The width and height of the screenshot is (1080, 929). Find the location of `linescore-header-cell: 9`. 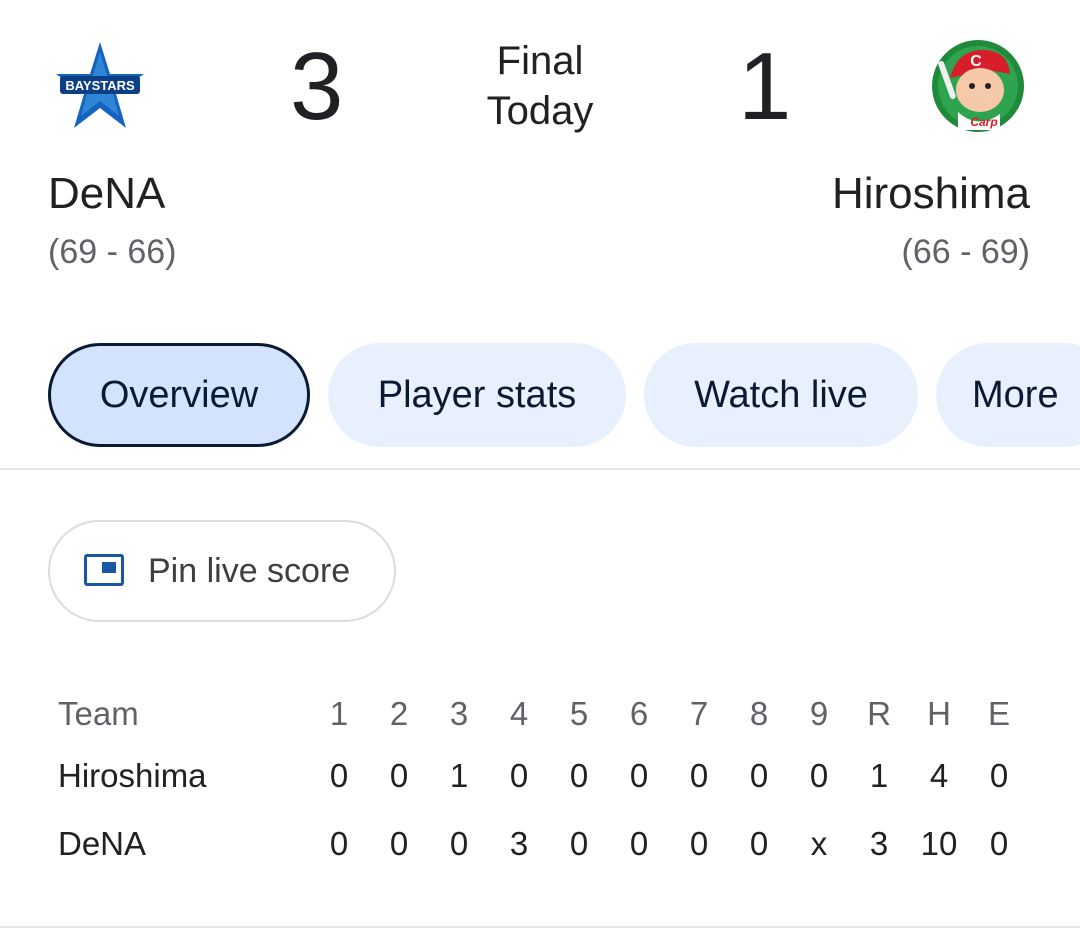

linescore-header-cell: 9 is located at coordinates (819, 713).